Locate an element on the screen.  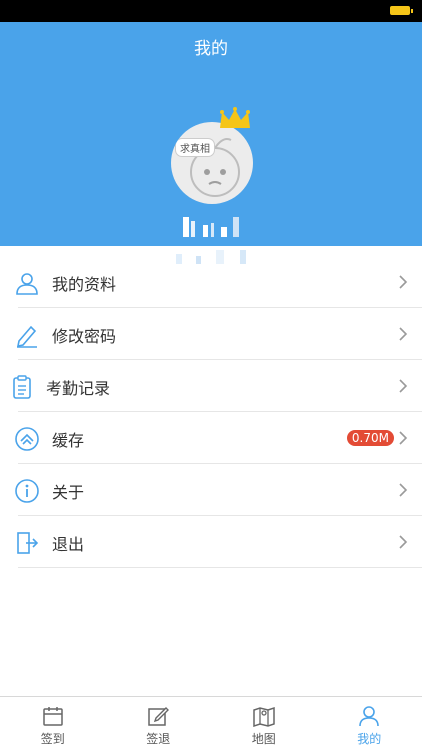
menu-item-cache: 缓存 0.70M is located at coordinates (211, 438).